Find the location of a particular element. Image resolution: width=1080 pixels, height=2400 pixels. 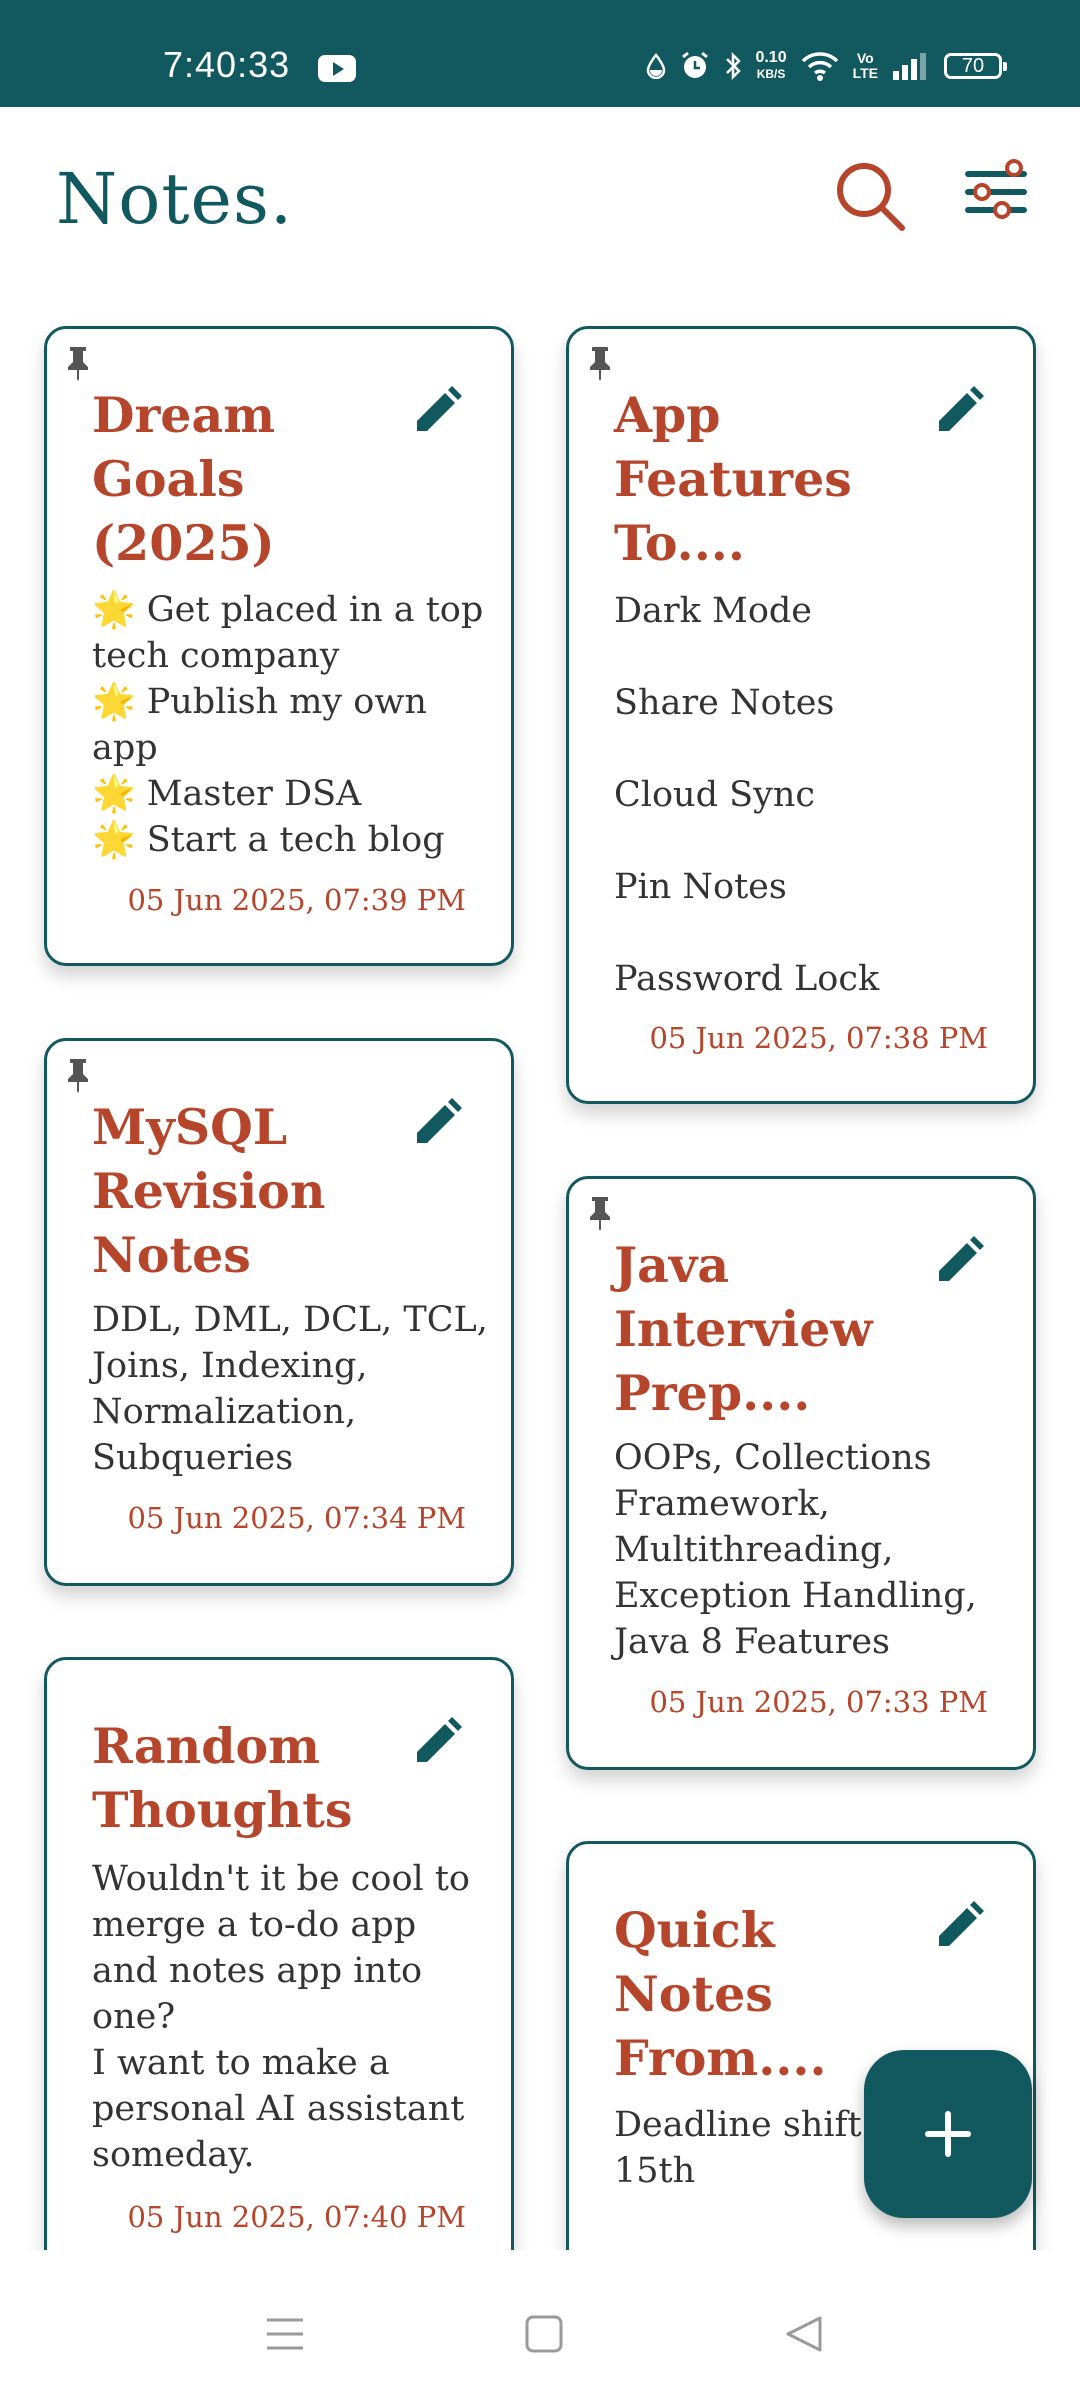

status-time: 7:40:33 is located at coordinates (227, 64).